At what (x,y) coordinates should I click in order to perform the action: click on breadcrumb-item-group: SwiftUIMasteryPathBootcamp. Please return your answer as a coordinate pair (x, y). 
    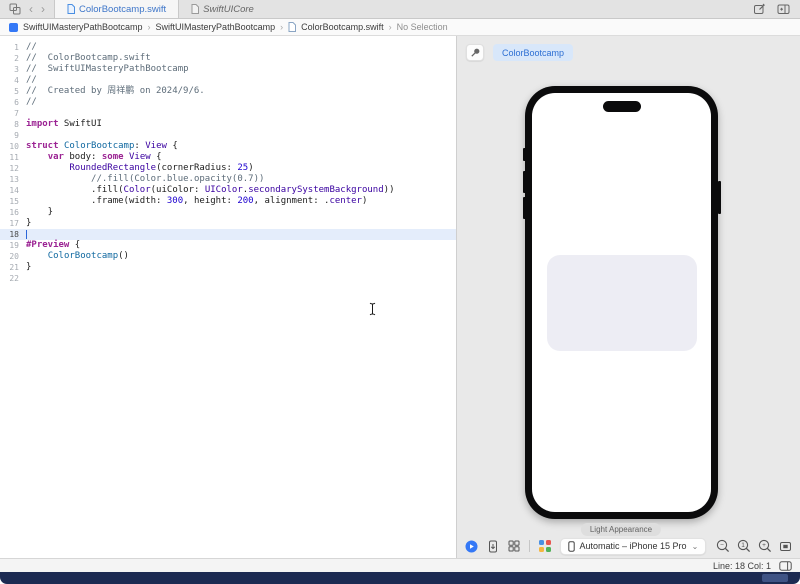
    Looking at the image, I should click on (216, 27).